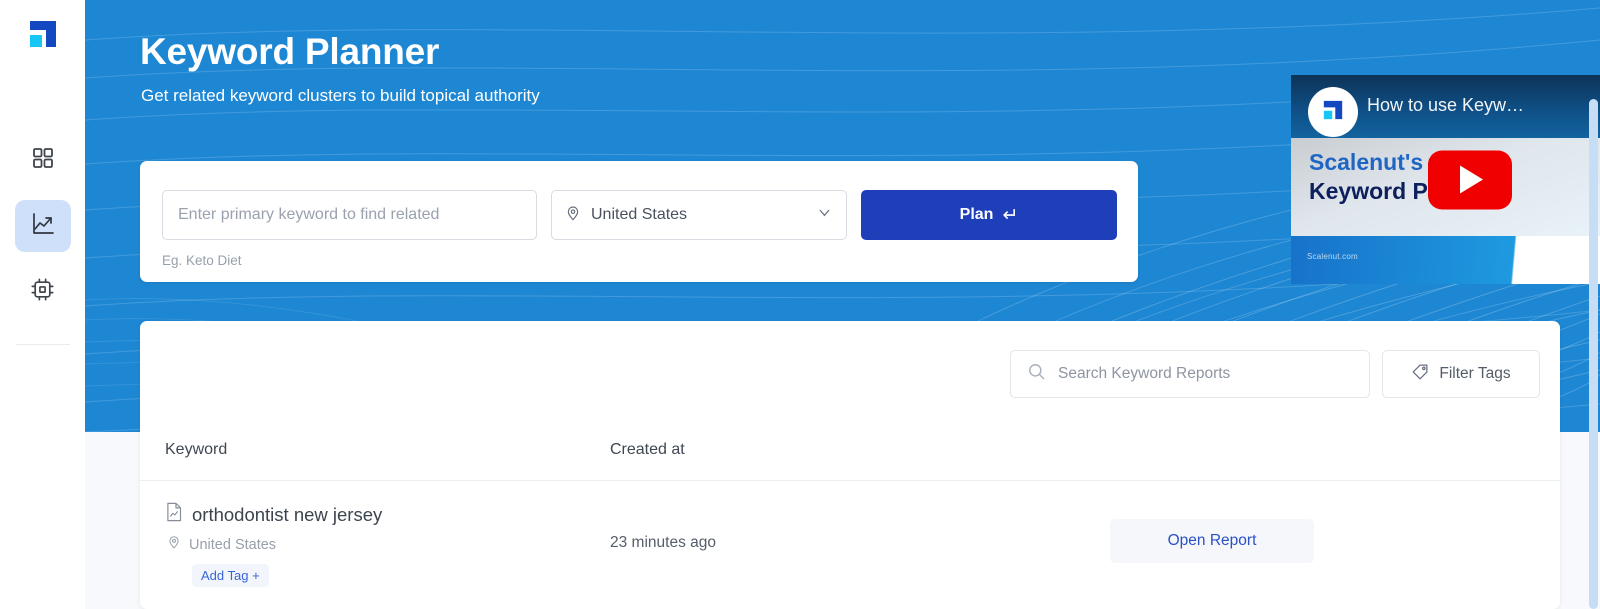 This screenshot has width=1600, height=609. I want to click on sidebar-item-keyword-planner, so click(42, 226).